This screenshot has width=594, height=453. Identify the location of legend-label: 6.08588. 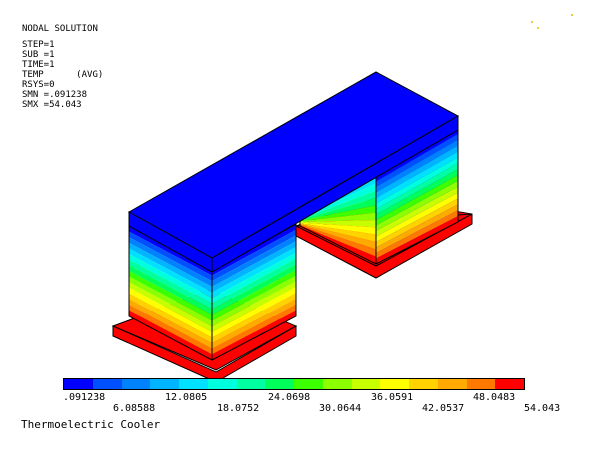
(134, 408).